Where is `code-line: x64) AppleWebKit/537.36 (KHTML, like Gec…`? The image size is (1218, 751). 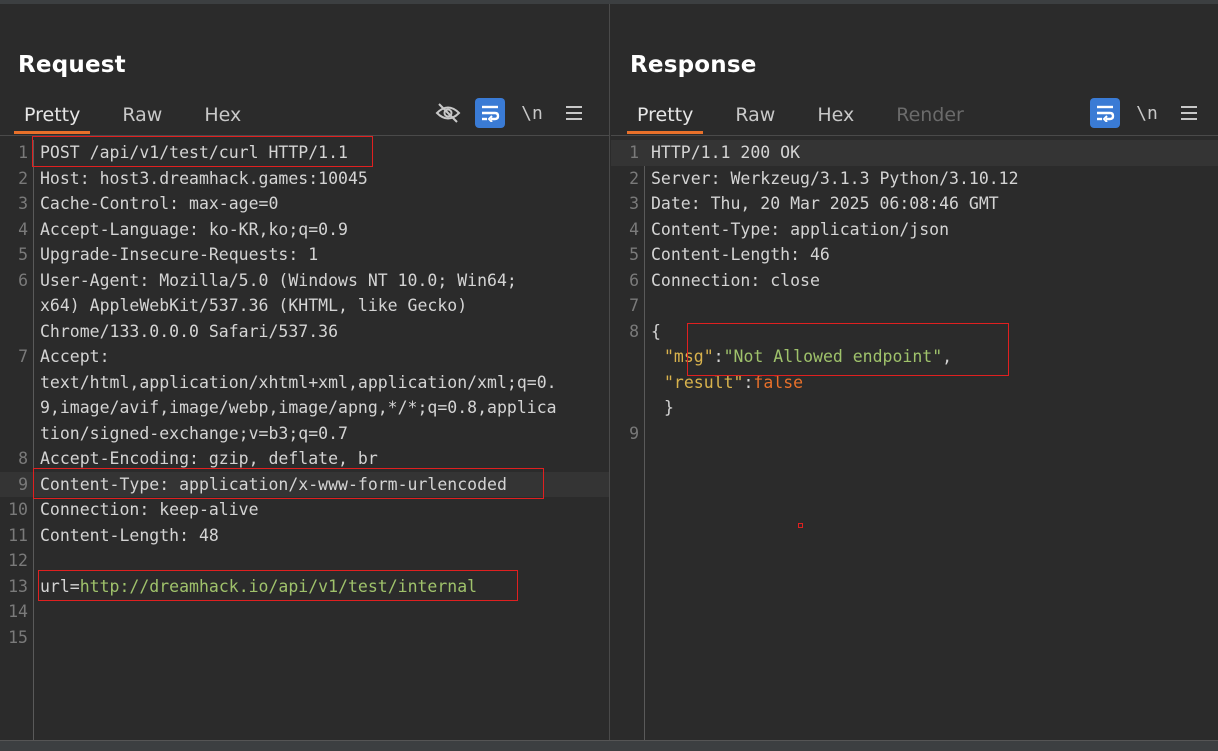
code-line: x64) AppleWebKit/537.36 (KHTML, like Gec… is located at coordinates (304, 306).